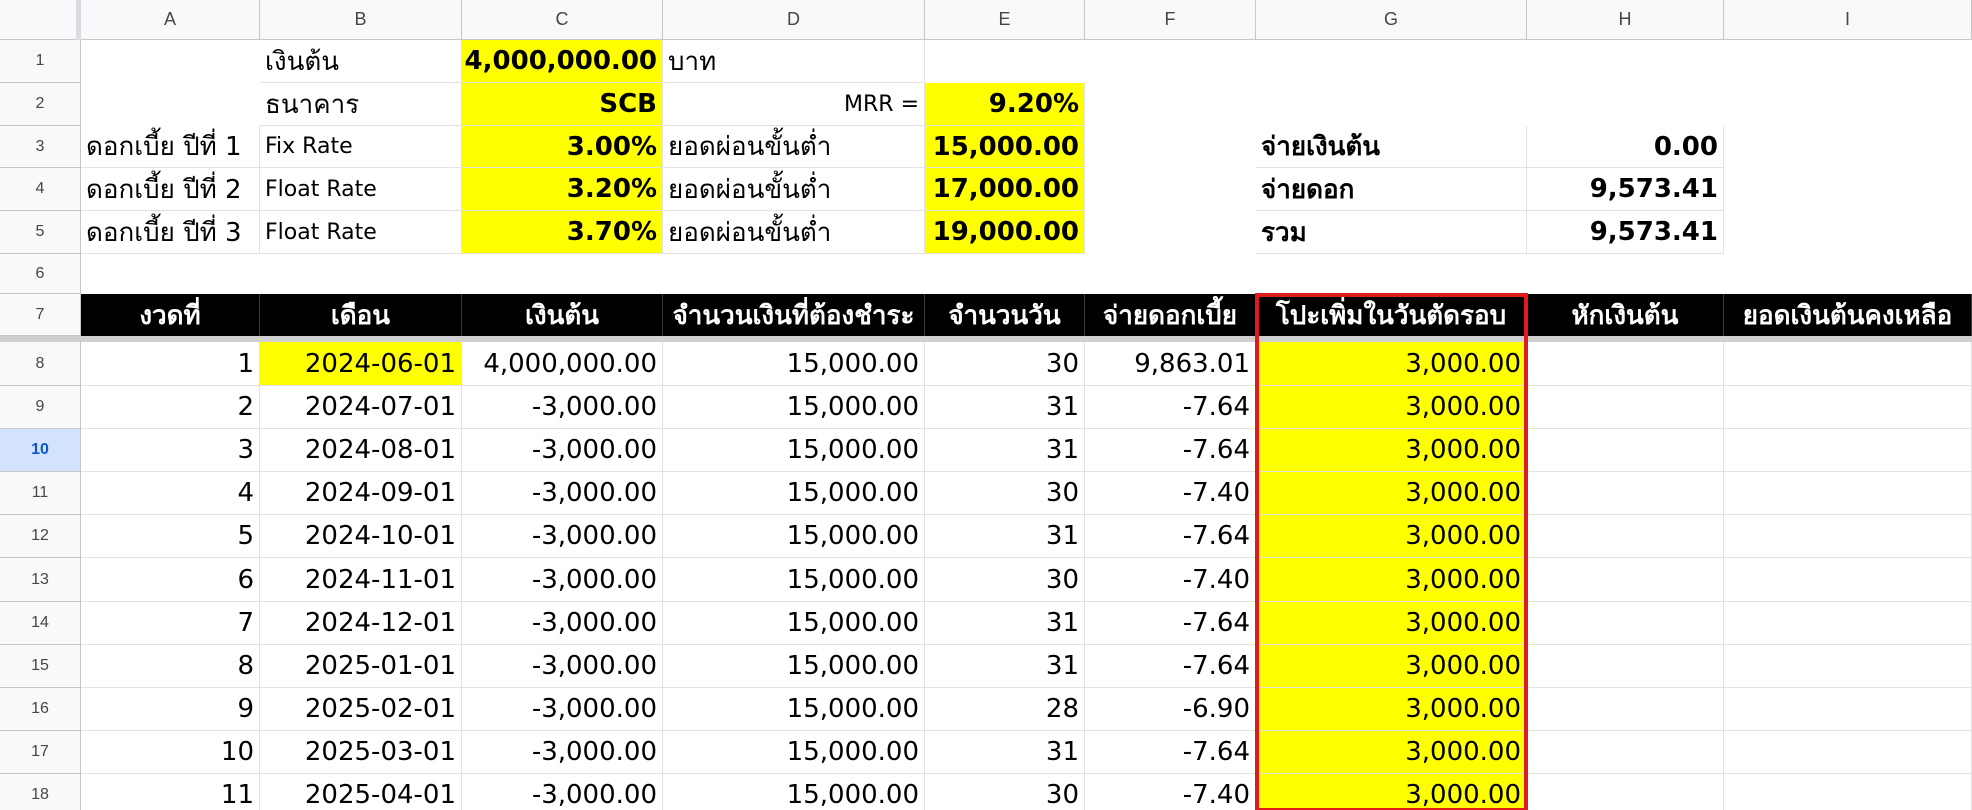 This screenshot has width=1972, height=810. I want to click on table-cell: 9, so click(170, 709).